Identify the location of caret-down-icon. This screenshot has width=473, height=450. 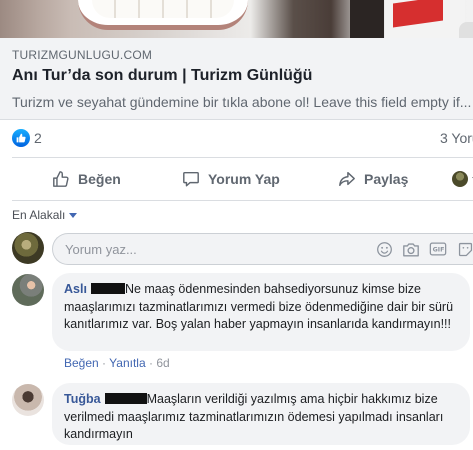
(73, 215).